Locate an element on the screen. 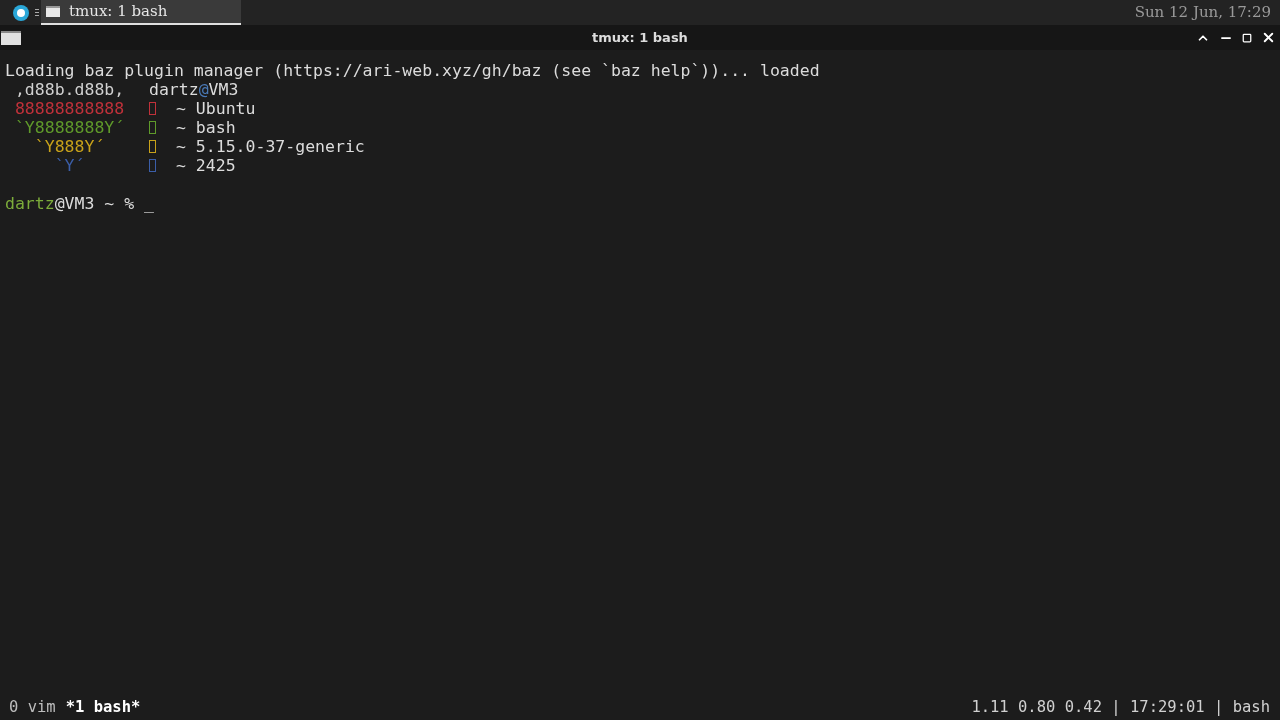 The image size is (1280, 720). ascii-art-line: ,d88b.d88b, is located at coordinates (69, 89).